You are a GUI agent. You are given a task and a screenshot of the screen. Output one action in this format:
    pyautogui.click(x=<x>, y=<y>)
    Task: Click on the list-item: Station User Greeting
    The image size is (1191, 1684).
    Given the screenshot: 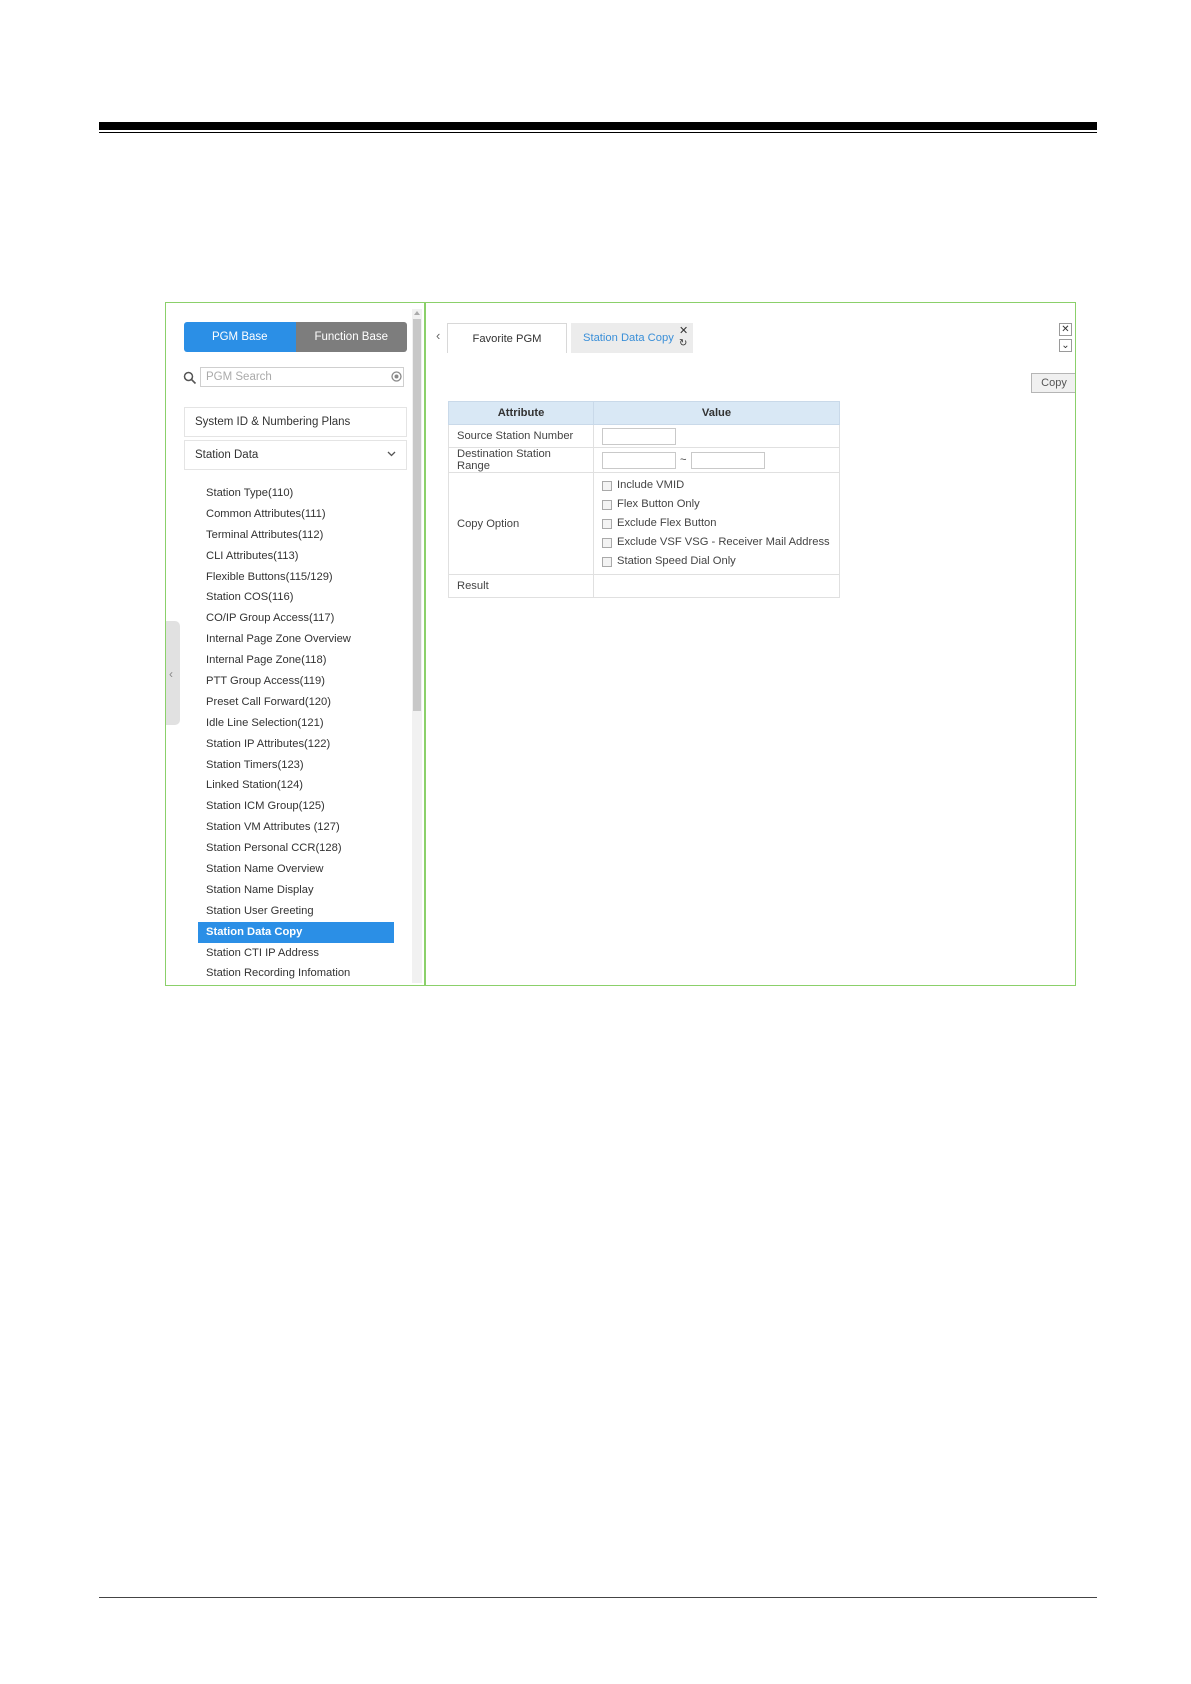 What is the action you would take?
    pyautogui.click(x=296, y=911)
    